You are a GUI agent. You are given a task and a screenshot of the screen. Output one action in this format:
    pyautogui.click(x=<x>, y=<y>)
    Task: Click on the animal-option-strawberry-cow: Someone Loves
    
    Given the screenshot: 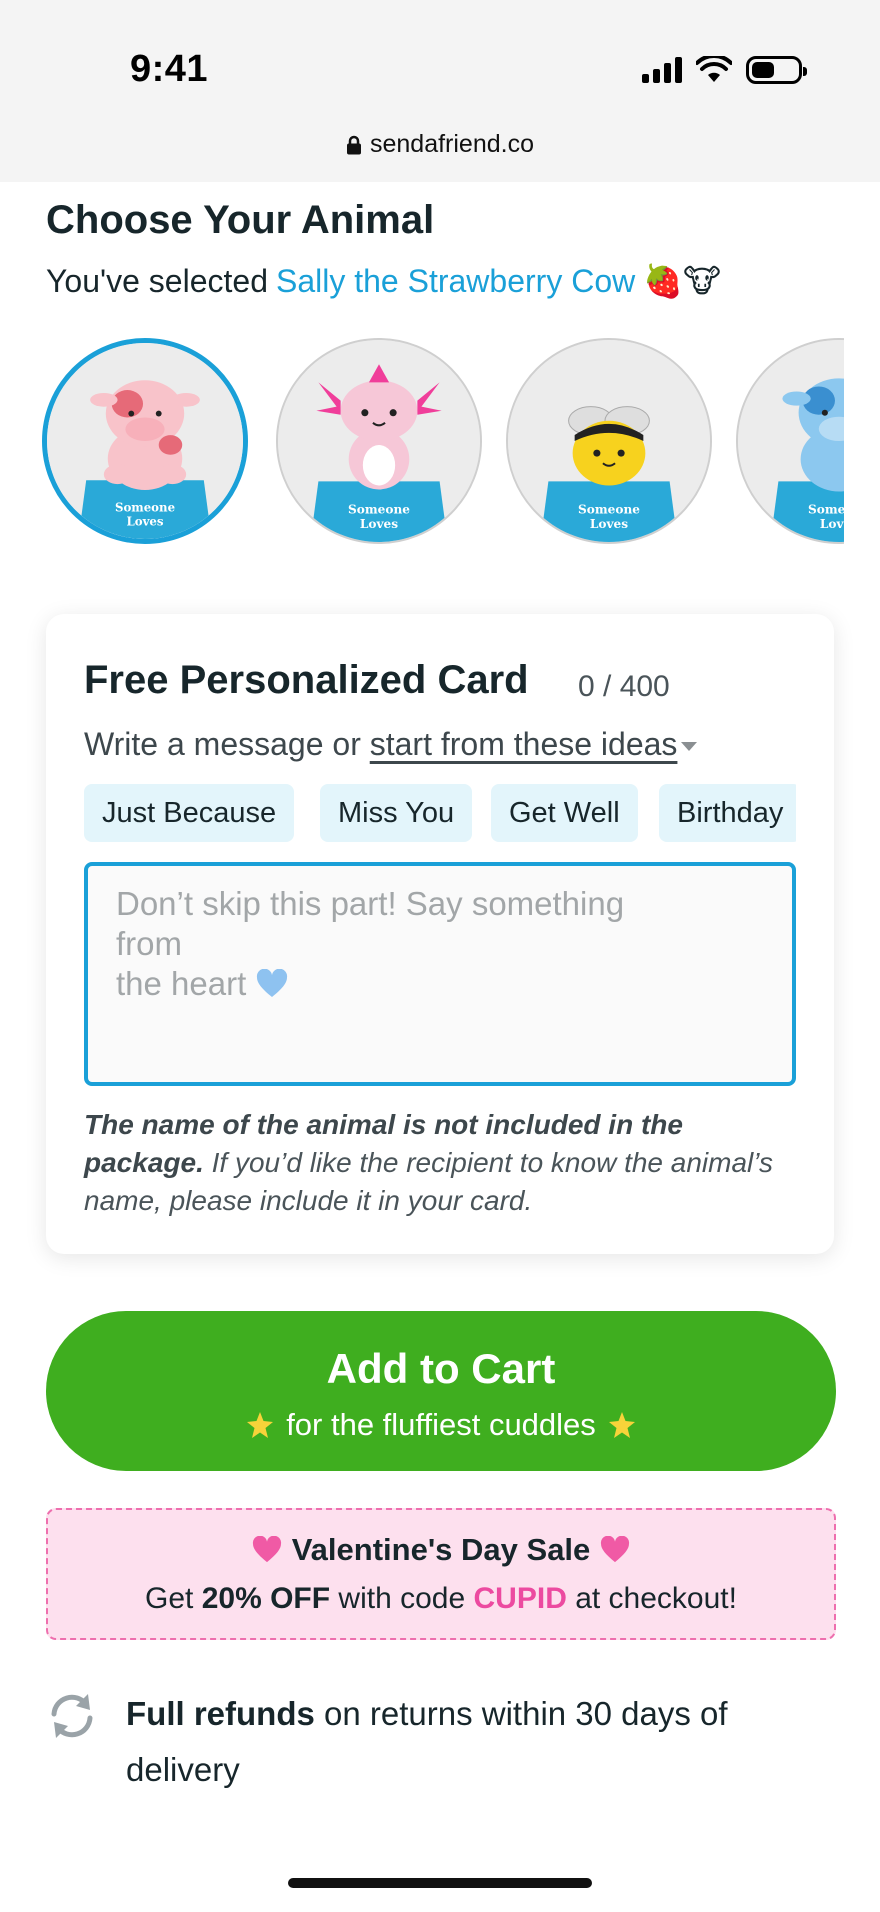 What is the action you would take?
    pyautogui.click(x=145, y=441)
    